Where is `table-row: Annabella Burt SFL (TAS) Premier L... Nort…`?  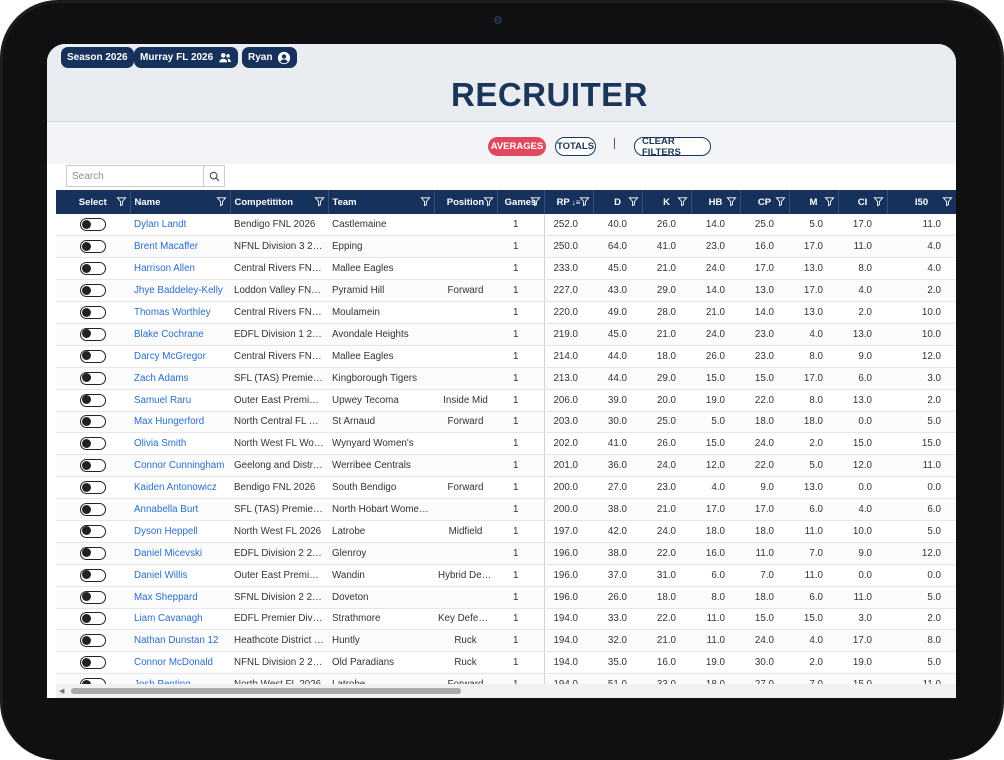
table-row: Annabella Burt SFL (TAS) Premier L... Nort… is located at coordinates (506, 509).